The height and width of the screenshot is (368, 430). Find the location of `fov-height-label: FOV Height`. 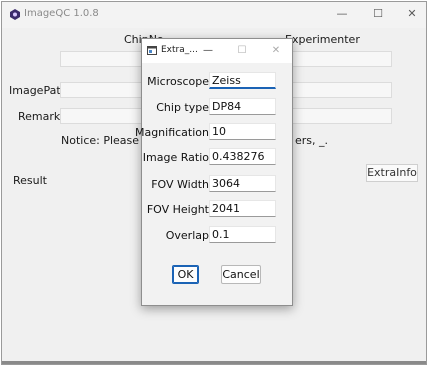

fov-height-label: FOV Height is located at coordinates (177, 209).